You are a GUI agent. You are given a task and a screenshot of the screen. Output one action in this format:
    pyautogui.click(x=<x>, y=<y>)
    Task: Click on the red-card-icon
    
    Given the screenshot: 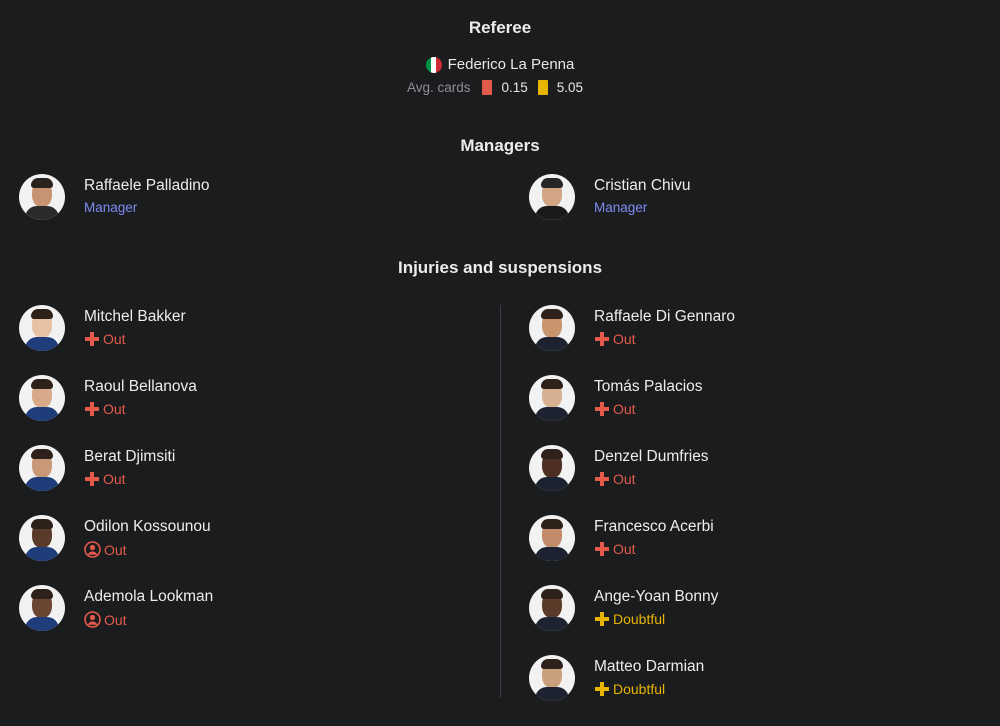 What is the action you would take?
    pyautogui.click(x=487, y=87)
    